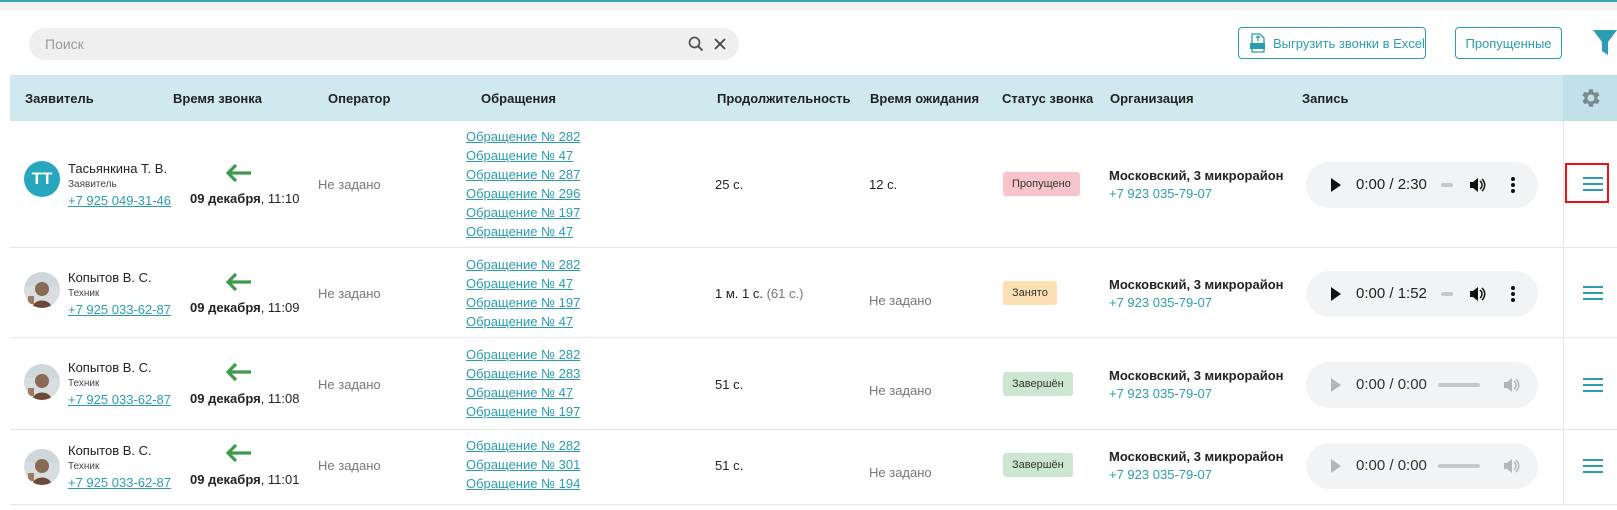  I want to click on status-badge: Завершён, so click(1038, 384).